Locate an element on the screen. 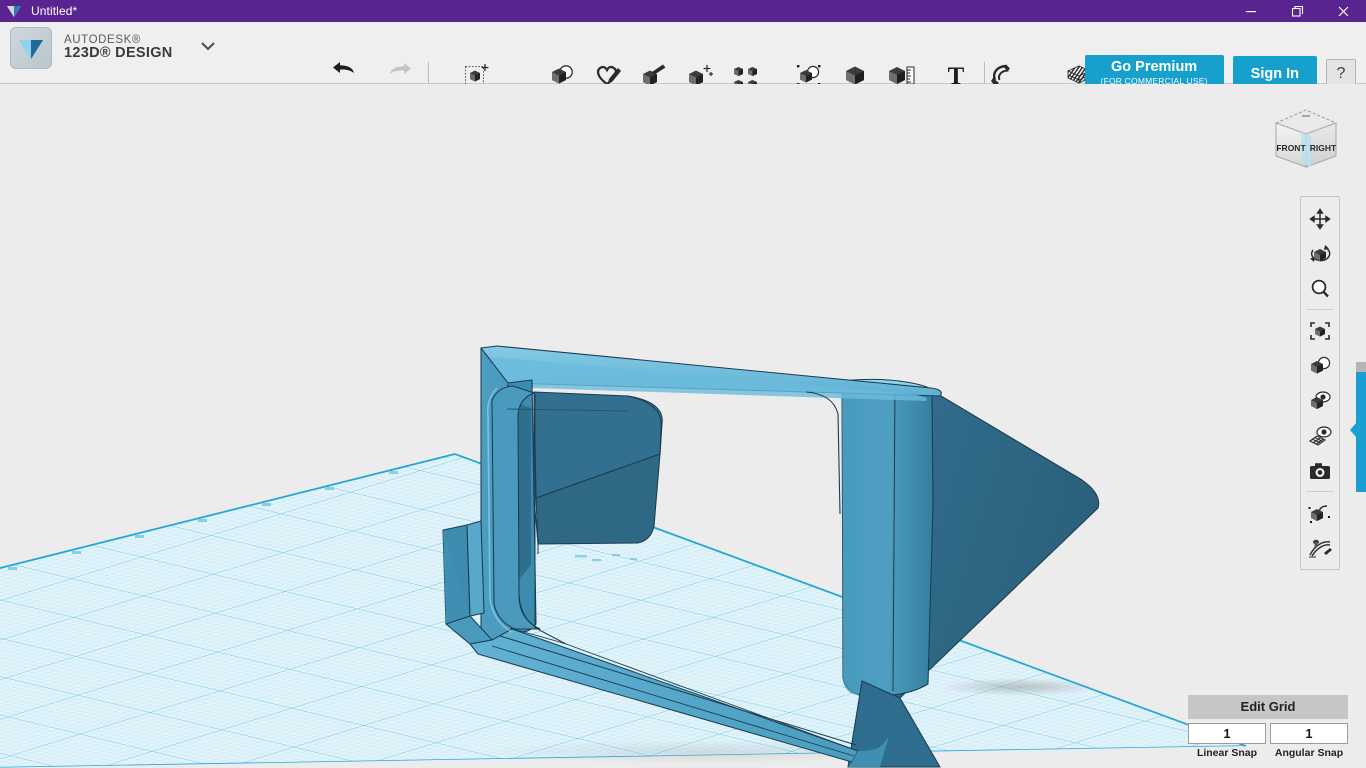 The height and width of the screenshot is (768, 1366). view-cube: FRONT RIGHT is located at coordinates (1306, 139).